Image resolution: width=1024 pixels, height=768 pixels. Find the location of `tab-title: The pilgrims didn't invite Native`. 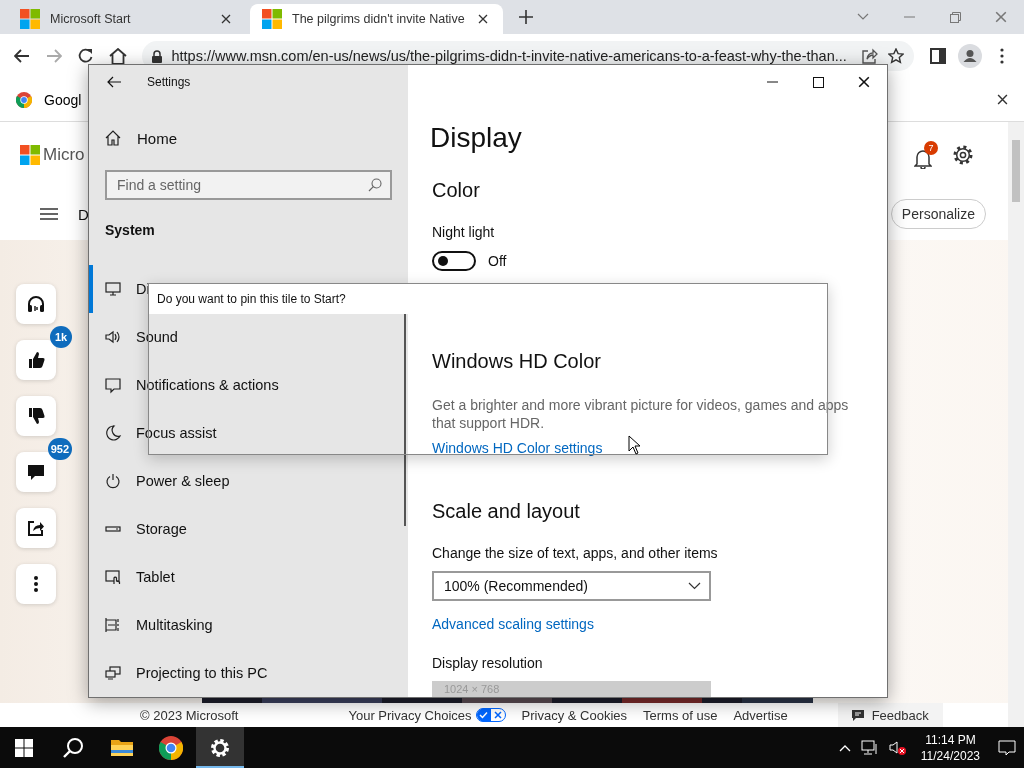

tab-title: The pilgrims didn't invite Native is located at coordinates (378, 19).